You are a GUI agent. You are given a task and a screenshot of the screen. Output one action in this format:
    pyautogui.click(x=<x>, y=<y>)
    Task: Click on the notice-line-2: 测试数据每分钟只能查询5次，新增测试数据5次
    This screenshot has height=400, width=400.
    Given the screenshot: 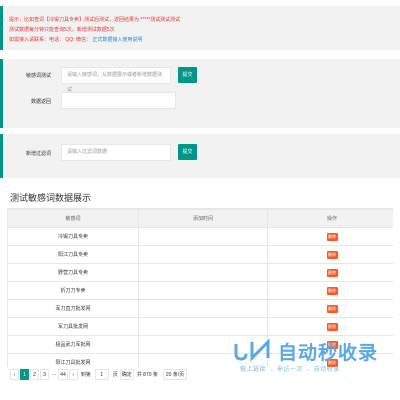 What is the action you would take?
    pyautogui.click(x=62, y=30)
    